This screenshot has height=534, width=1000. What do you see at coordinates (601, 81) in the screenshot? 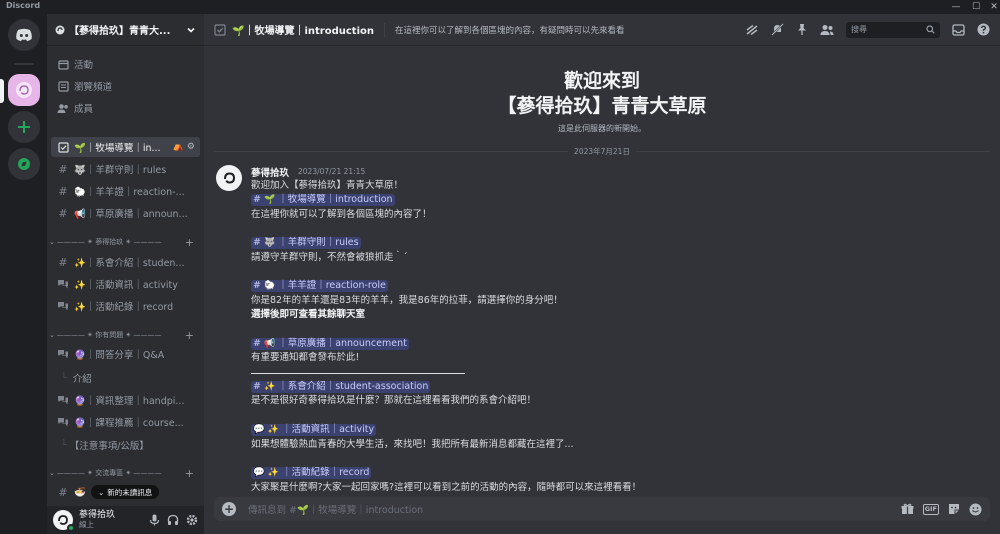
I see `welcome-heading: 歡迎來到` at bounding box center [601, 81].